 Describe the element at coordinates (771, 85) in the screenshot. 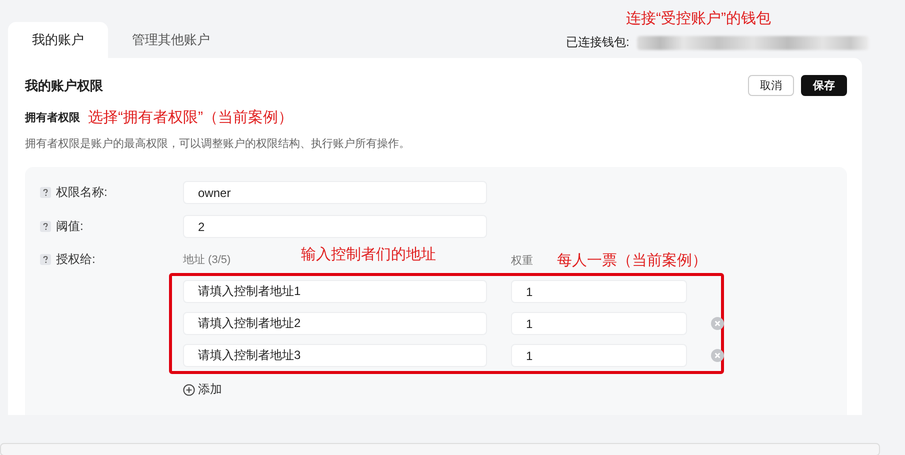

I see `cancel-button: 取消` at that location.